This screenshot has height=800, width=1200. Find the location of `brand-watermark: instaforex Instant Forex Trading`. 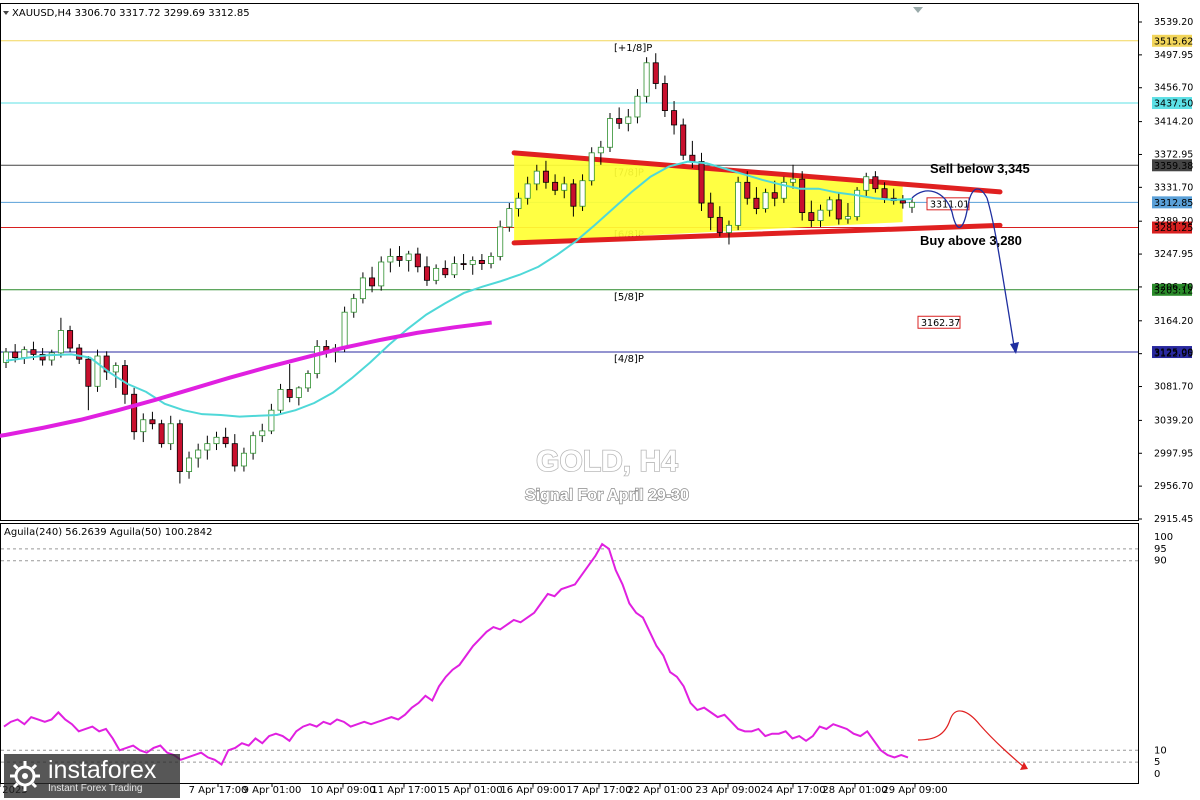

brand-watermark: instaforex Instant Forex Trading is located at coordinates (92, 776).